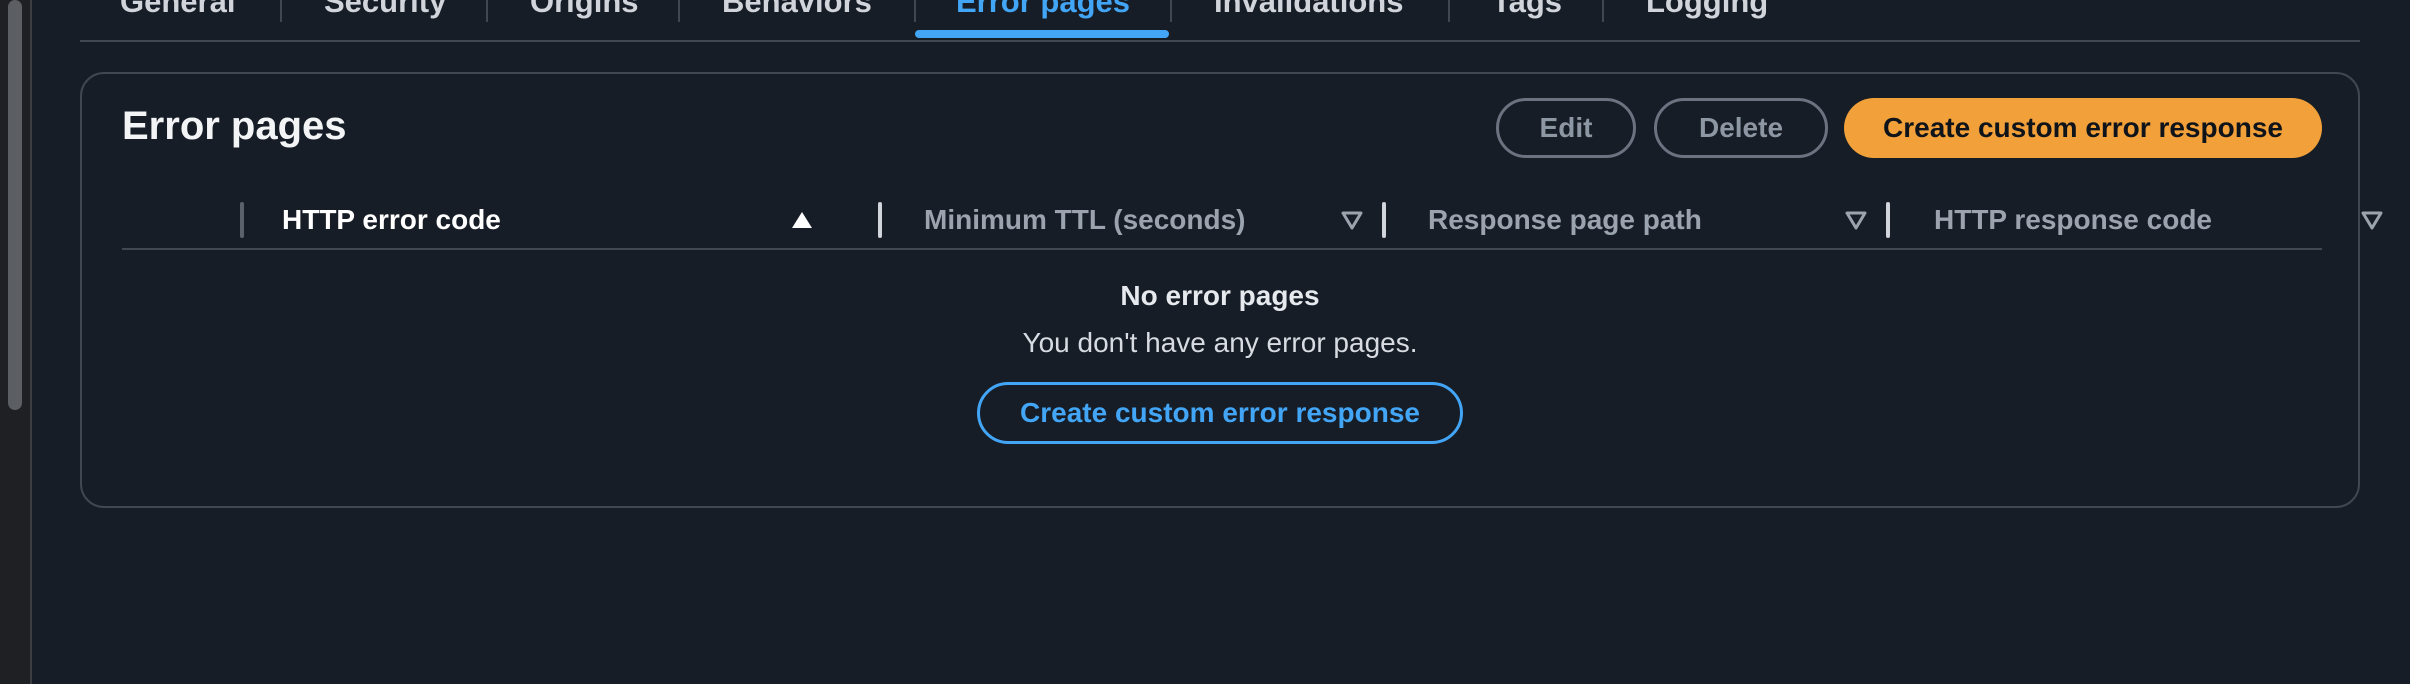  I want to click on column-header-http-error-code: HTTP error code, so click(570, 220).